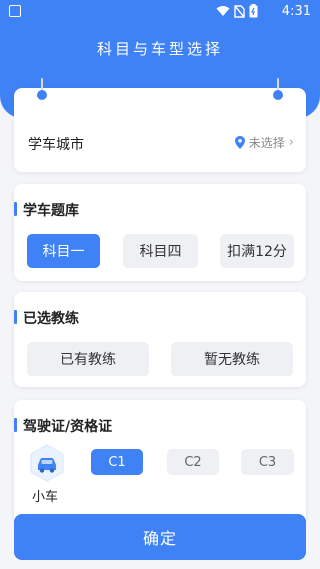  I want to click on option-subject-four: 科目四, so click(160, 251).